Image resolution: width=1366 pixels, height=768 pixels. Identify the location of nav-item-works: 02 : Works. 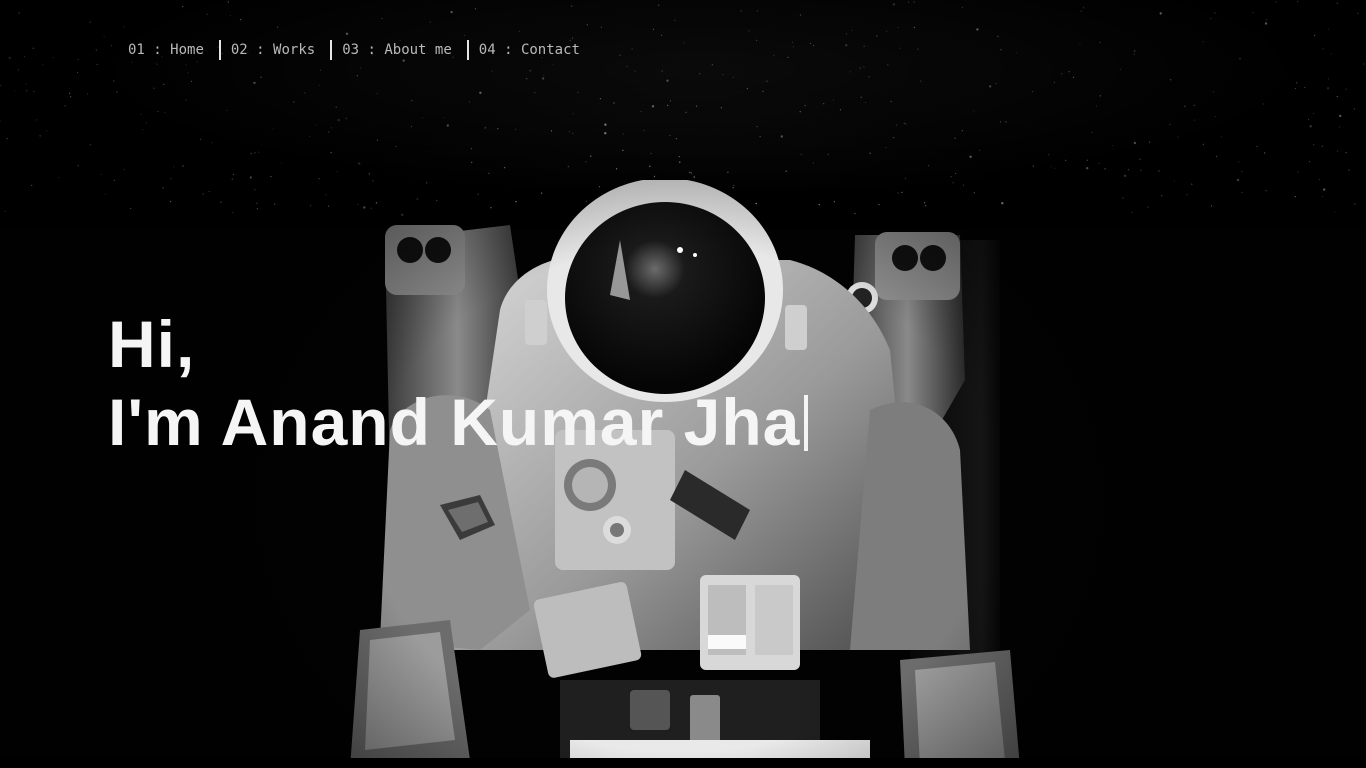
(275, 50).